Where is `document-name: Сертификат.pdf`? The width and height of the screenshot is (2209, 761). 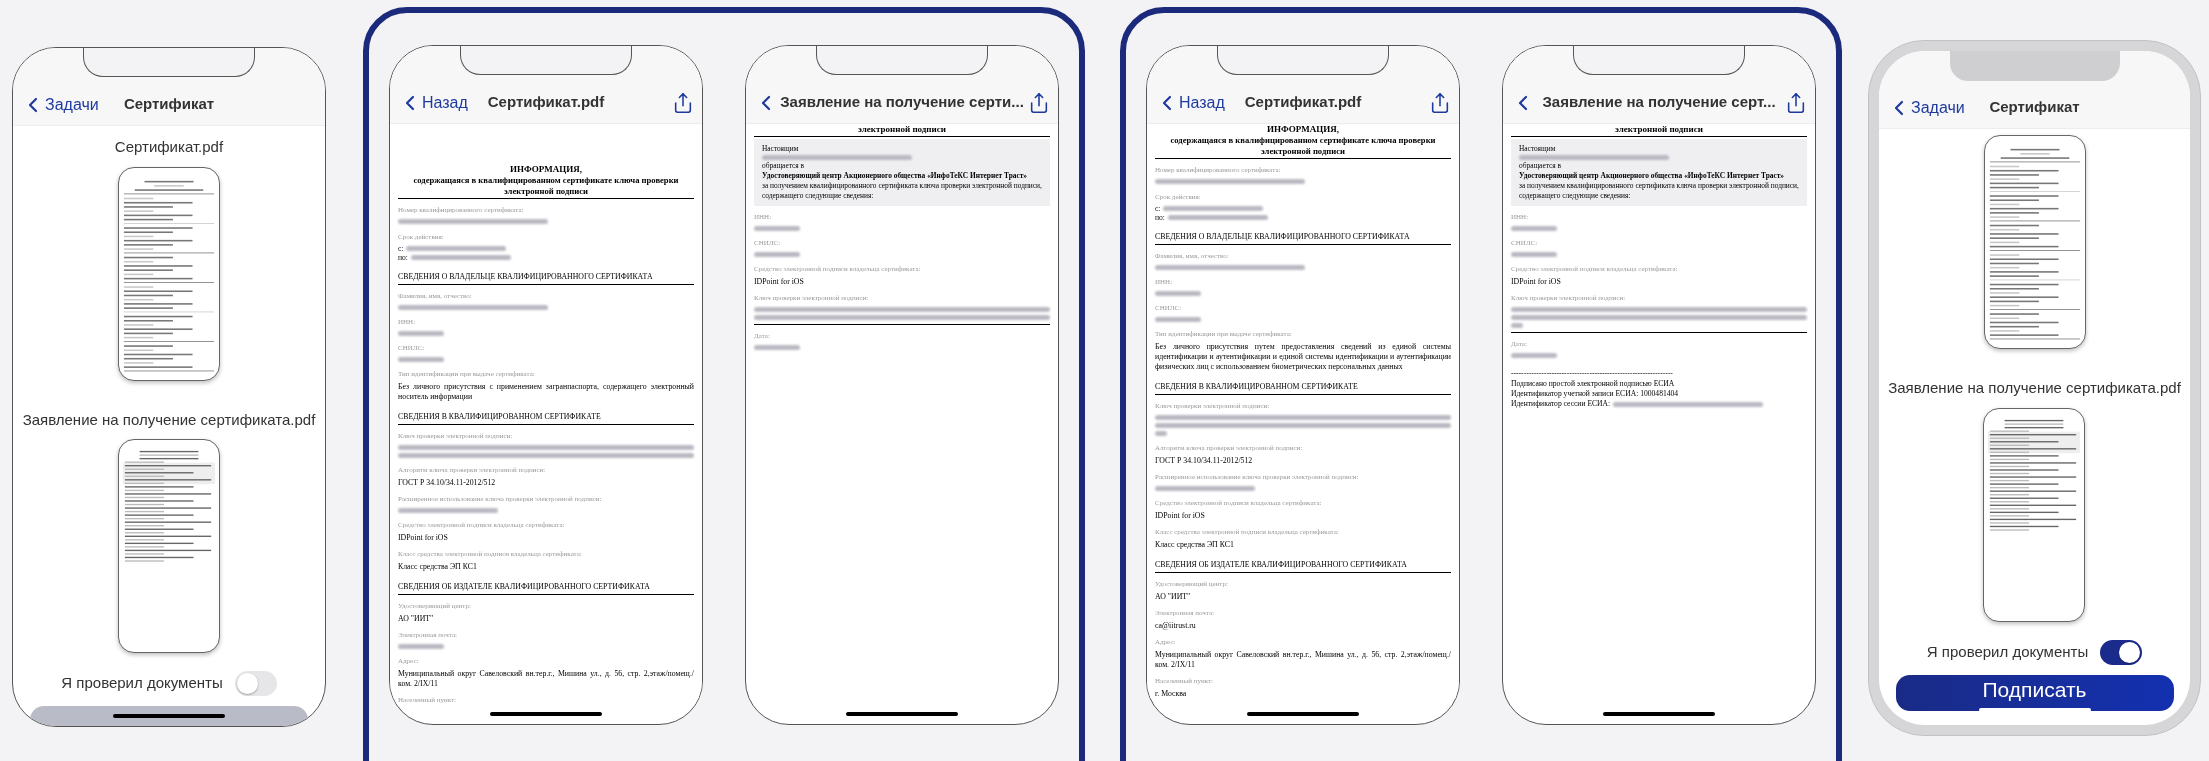
document-name: Сертификат.pdf is located at coordinates (169, 147).